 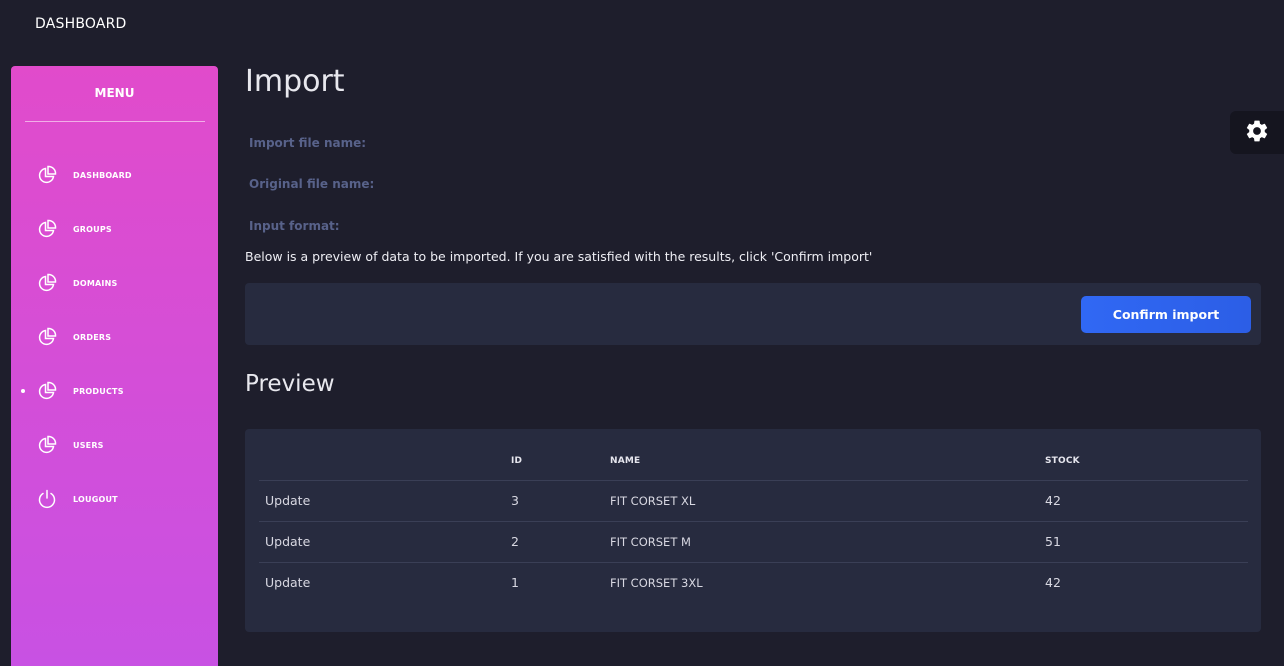 I want to click on sidebar-item-dashboard: DASHBOARD, so click(x=114, y=175).